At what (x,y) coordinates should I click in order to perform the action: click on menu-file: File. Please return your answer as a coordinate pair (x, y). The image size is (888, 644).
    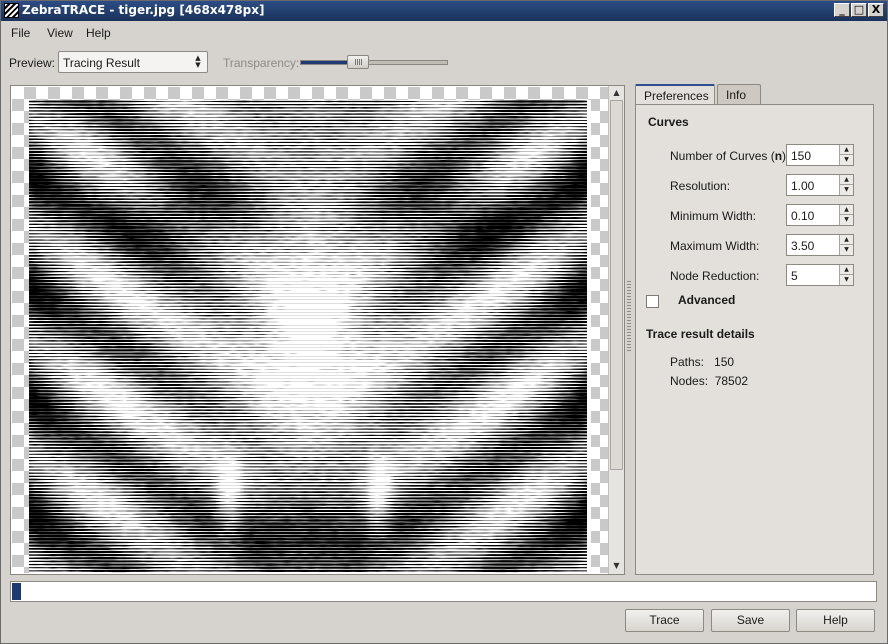
    Looking at the image, I should click on (20, 33).